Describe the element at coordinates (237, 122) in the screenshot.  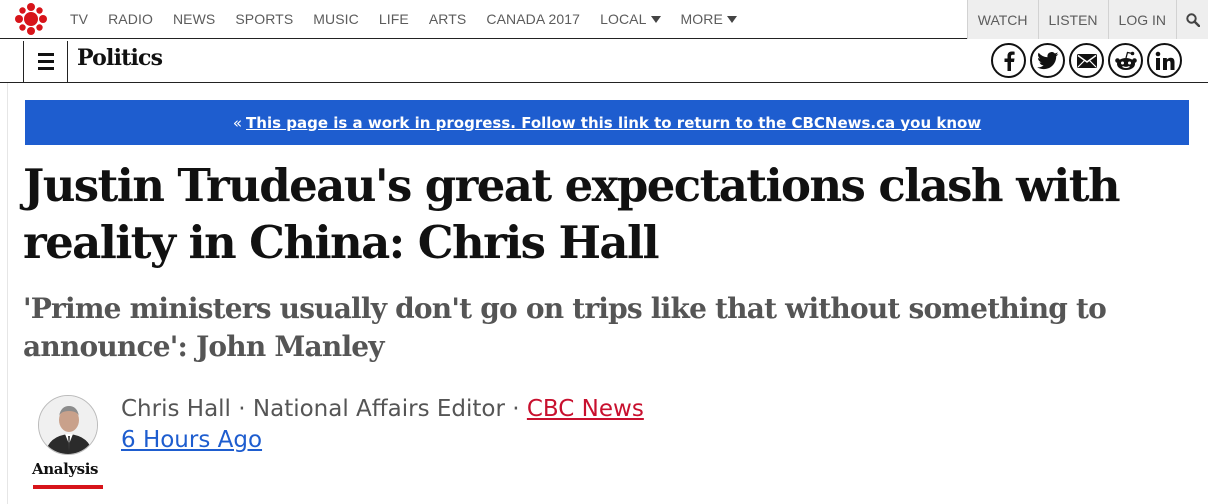
I see `banner-prefix: «` at that location.